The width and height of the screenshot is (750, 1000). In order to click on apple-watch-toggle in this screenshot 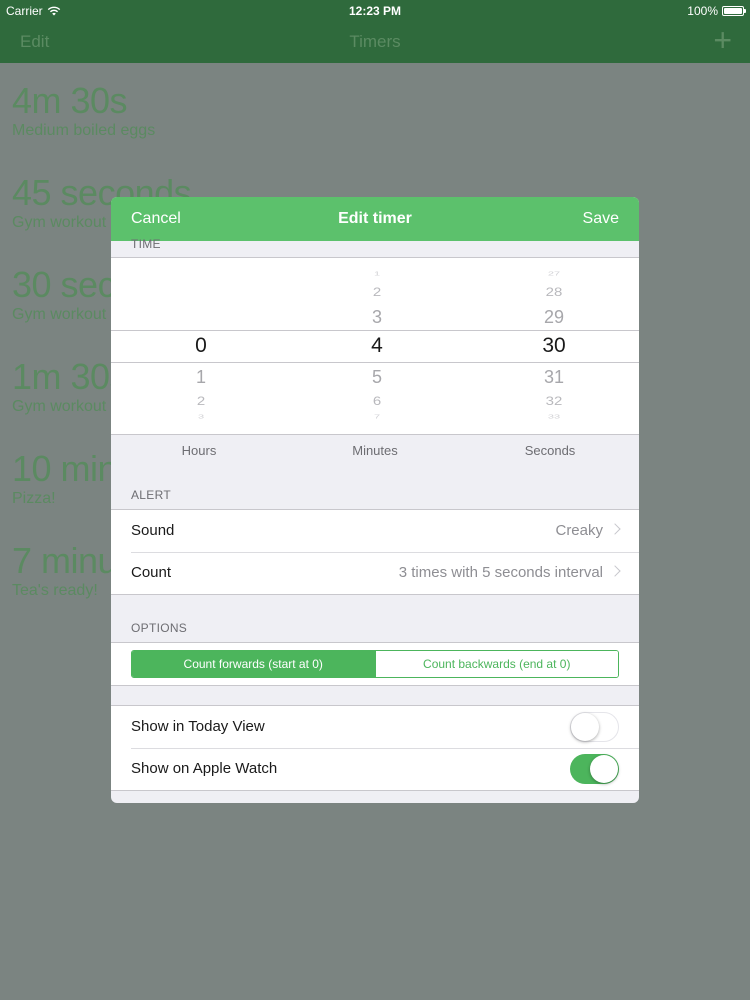, I will do `click(594, 769)`.